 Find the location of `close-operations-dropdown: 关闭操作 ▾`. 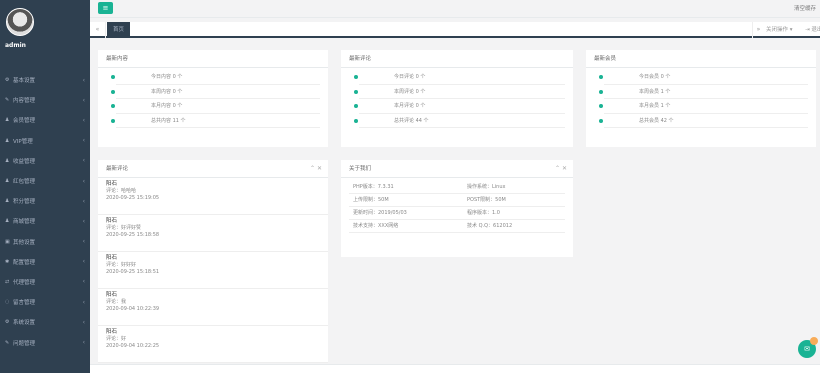

close-operations-dropdown: 关闭操作 ▾ is located at coordinates (779, 30).